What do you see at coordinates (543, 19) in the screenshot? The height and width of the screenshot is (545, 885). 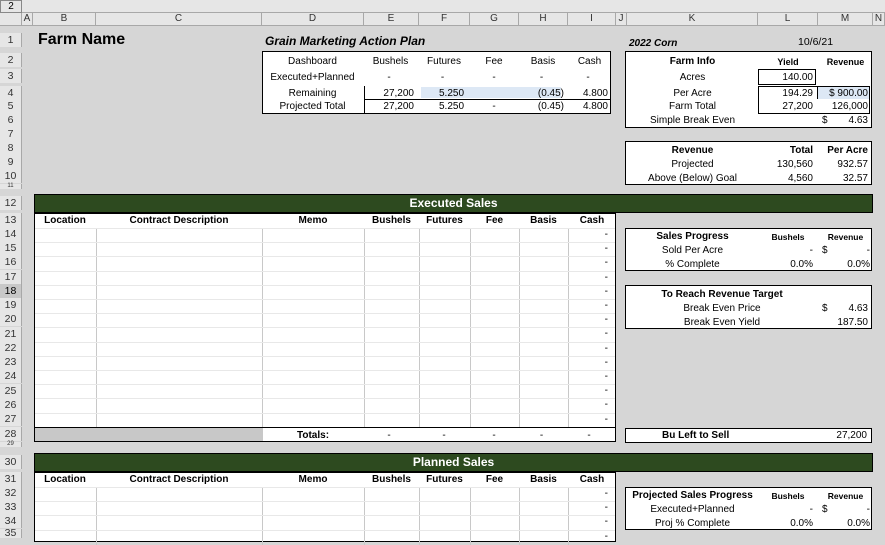 I see `column-header-h: H` at bounding box center [543, 19].